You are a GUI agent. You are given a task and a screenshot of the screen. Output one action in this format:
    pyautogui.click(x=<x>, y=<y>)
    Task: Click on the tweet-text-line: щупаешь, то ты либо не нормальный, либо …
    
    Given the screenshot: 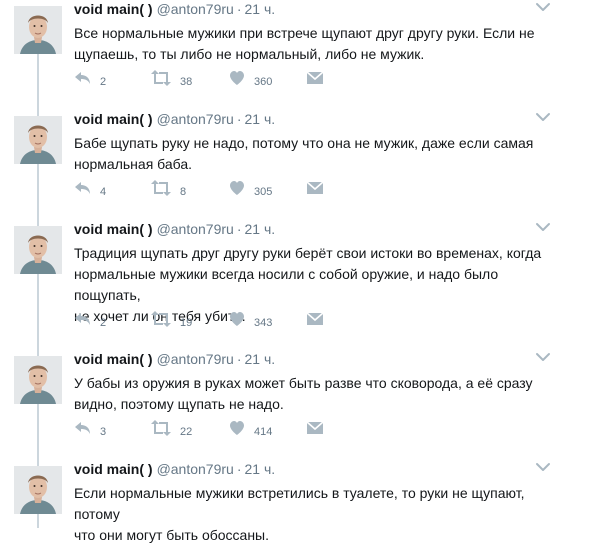 What is the action you would take?
    pyautogui.click(x=249, y=54)
    